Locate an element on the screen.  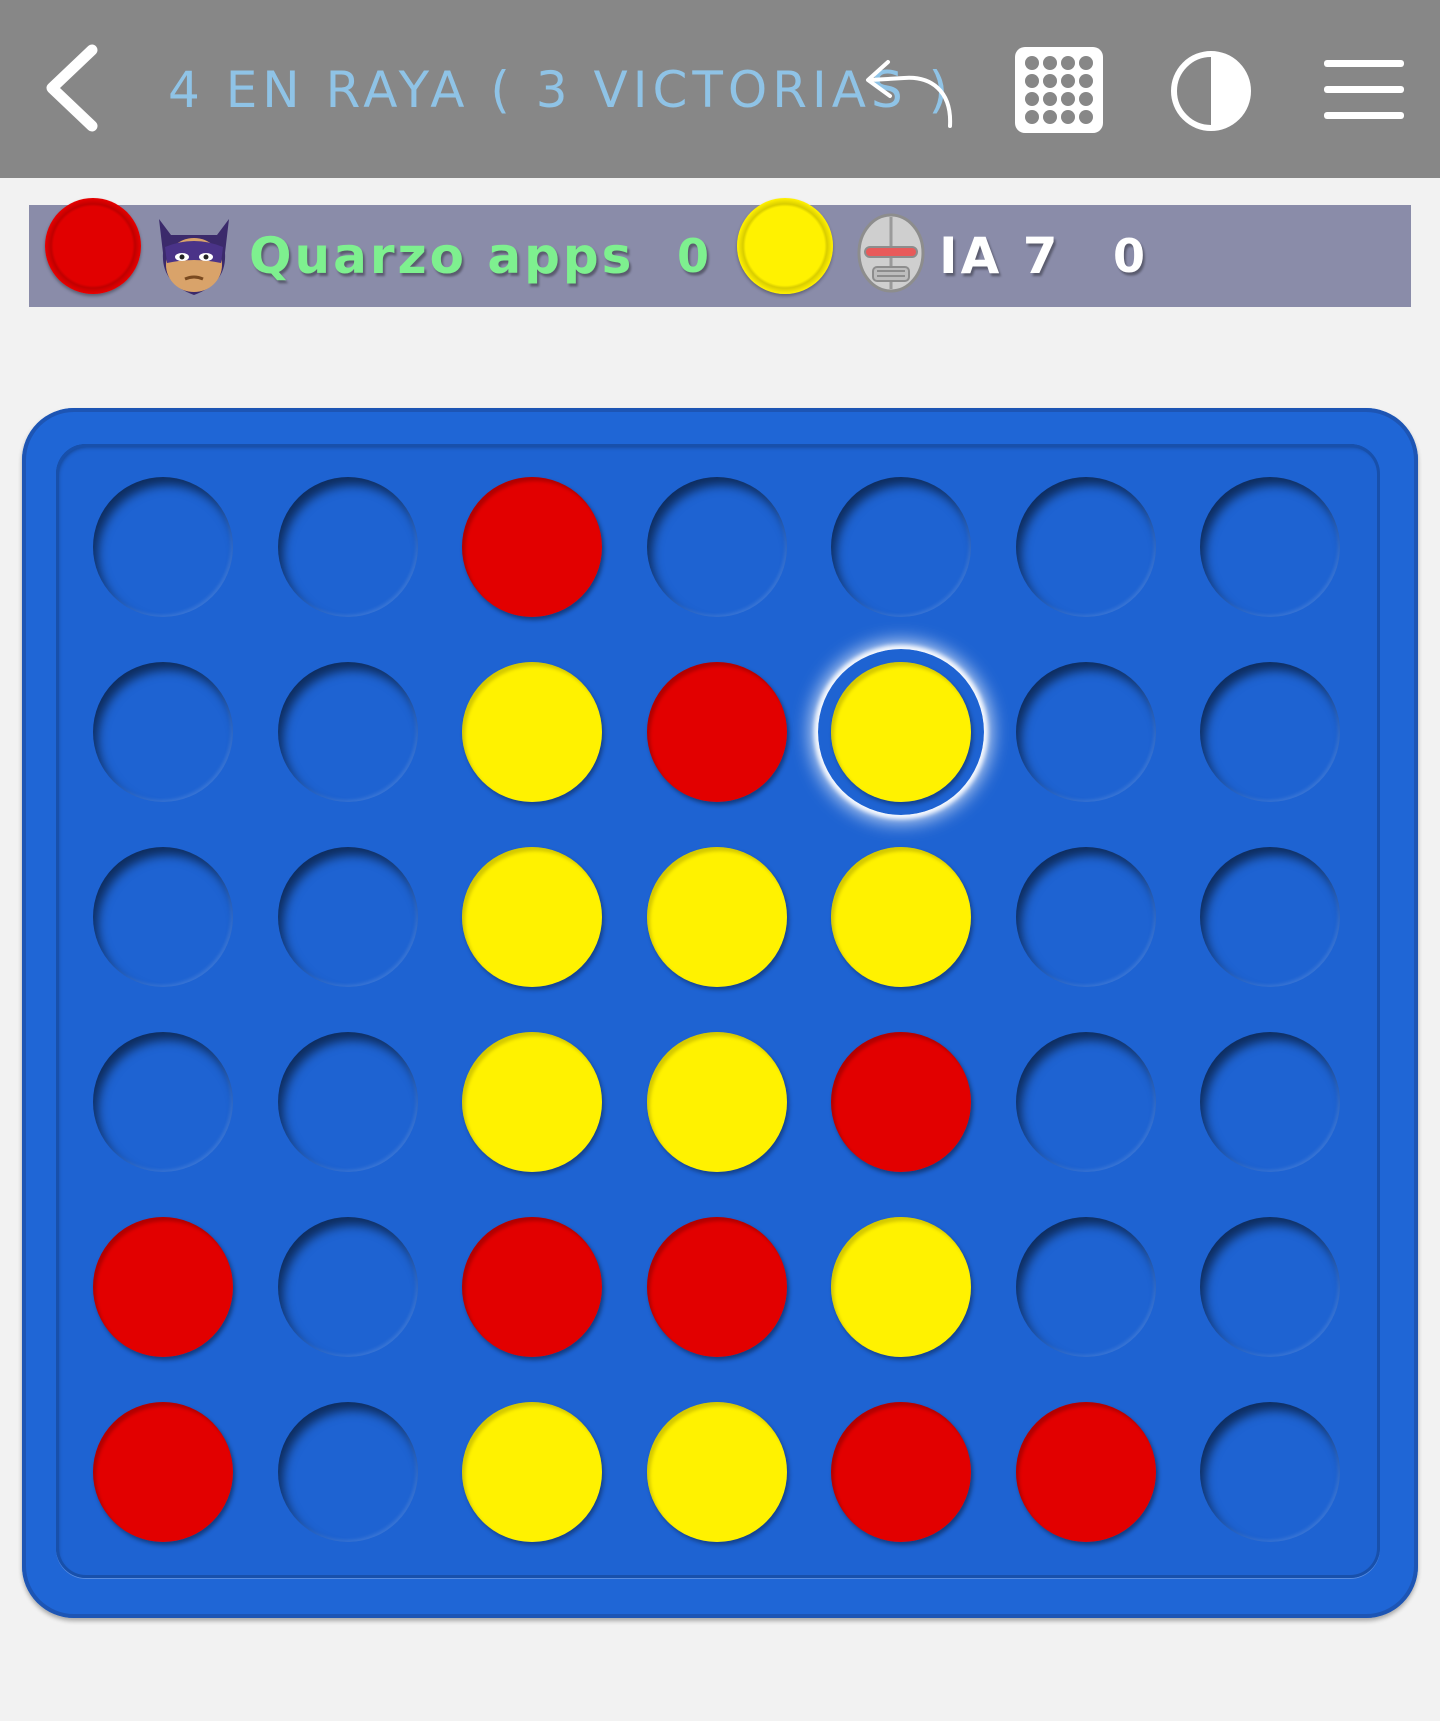
back-button is located at coordinates (80, 88).